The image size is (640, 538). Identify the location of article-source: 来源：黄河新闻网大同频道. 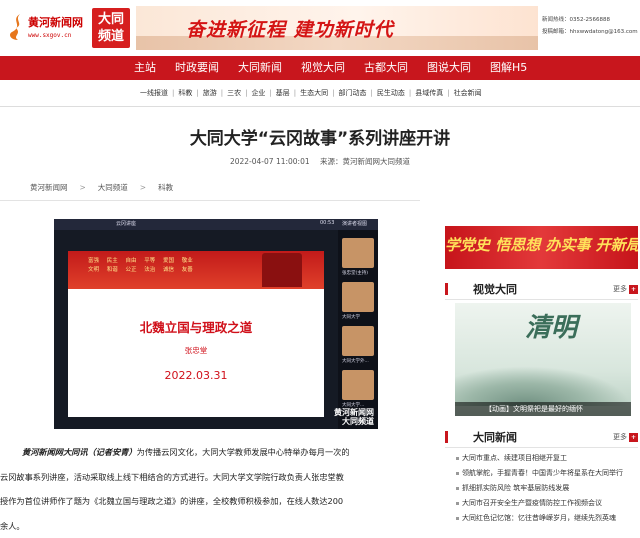
(365, 161).